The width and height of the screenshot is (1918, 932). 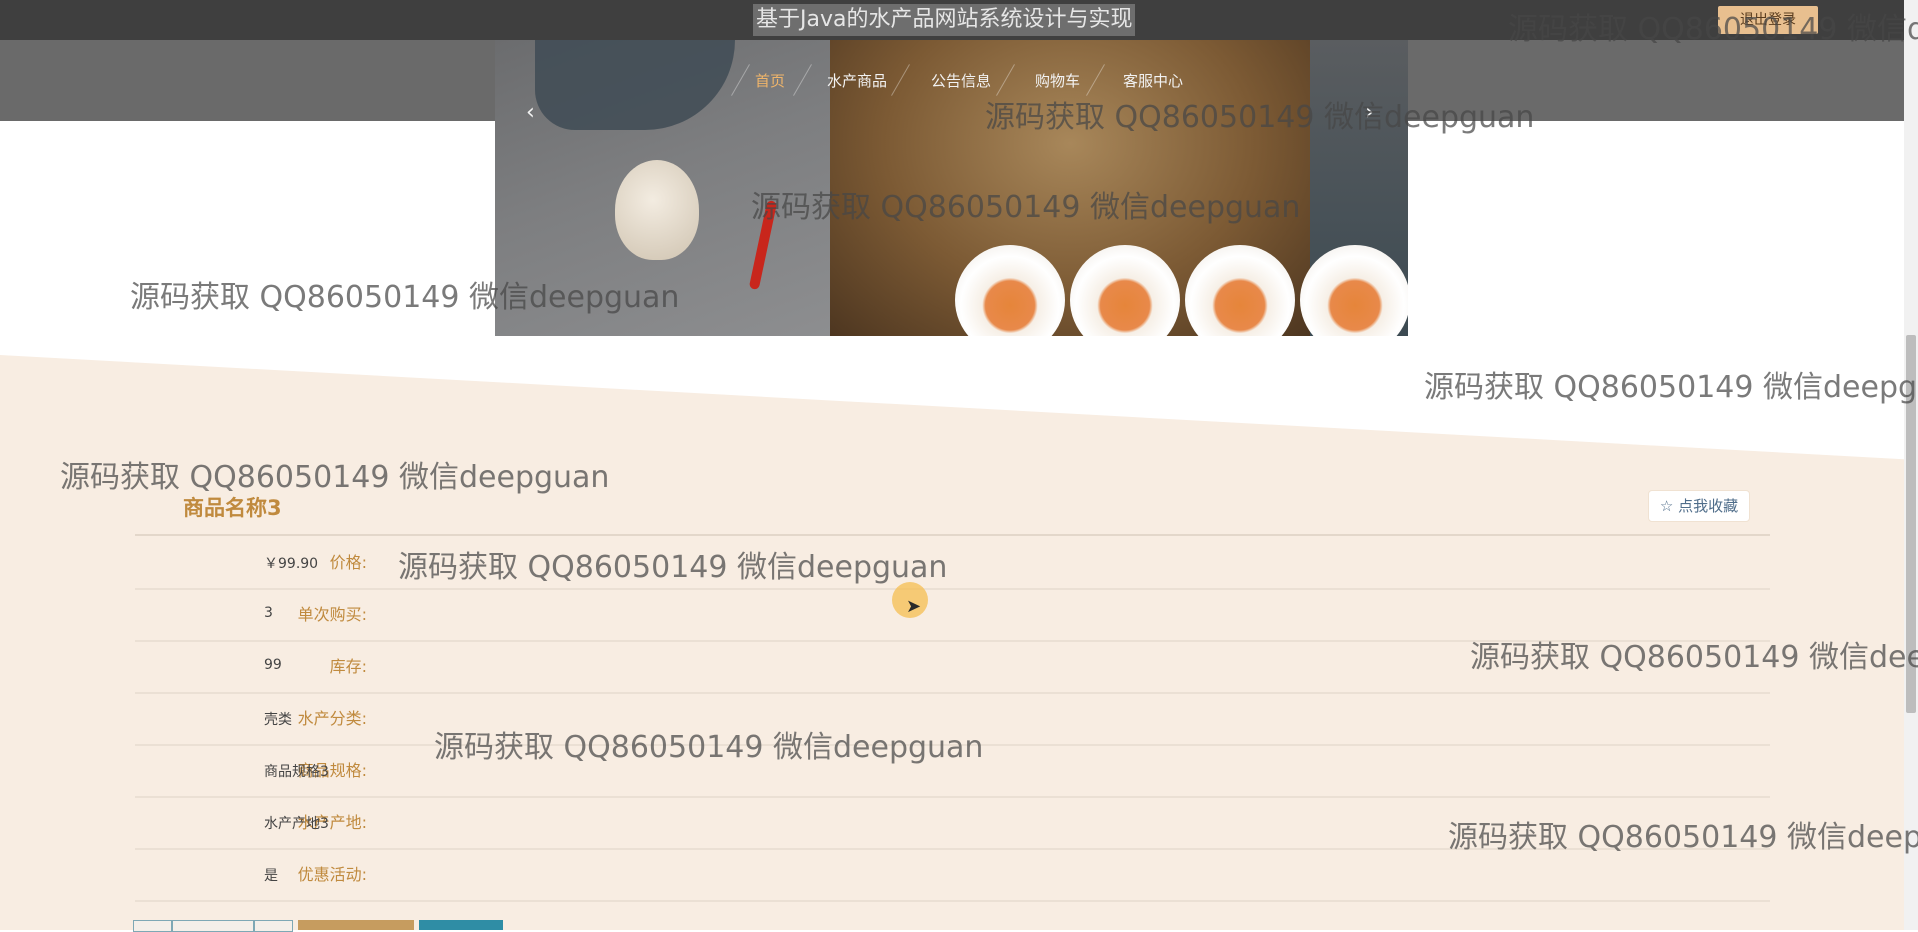 What do you see at coordinates (914, 606) in the screenshot?
I see `mouse-cursor-icon: ➤` at bounding box center [914, 606].